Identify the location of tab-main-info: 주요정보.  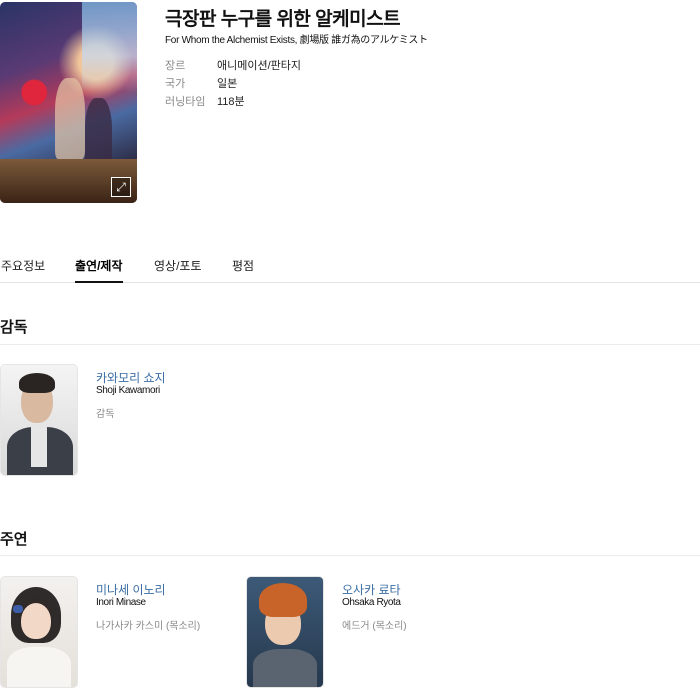
(23, 265).